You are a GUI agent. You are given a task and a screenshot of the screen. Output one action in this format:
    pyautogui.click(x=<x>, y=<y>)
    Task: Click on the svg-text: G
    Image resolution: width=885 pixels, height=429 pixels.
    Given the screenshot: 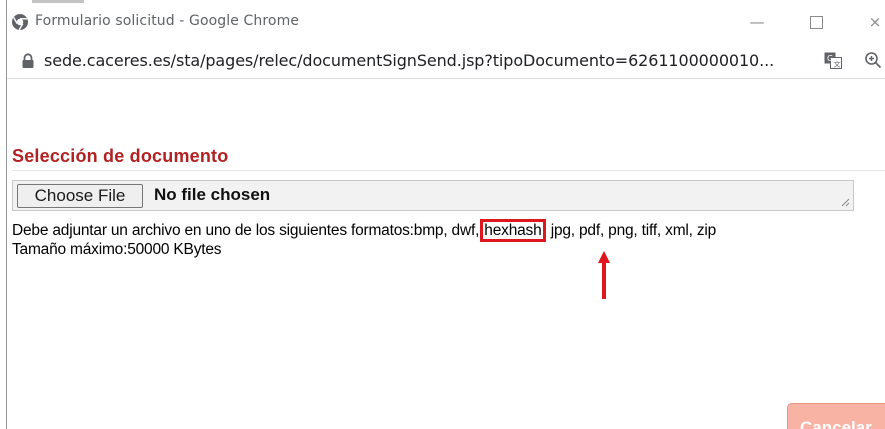 What is the action you would take?
    pyautogui.click(x=830, y=58)
    